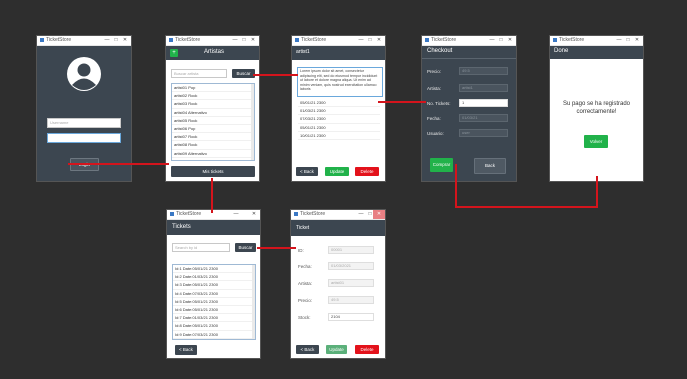 Image resolution: width=687 pixels, height=379 pixels. Describe the element at coordinates (303, 228) in the screenshot. I see `page-title: Ticket` at that location.